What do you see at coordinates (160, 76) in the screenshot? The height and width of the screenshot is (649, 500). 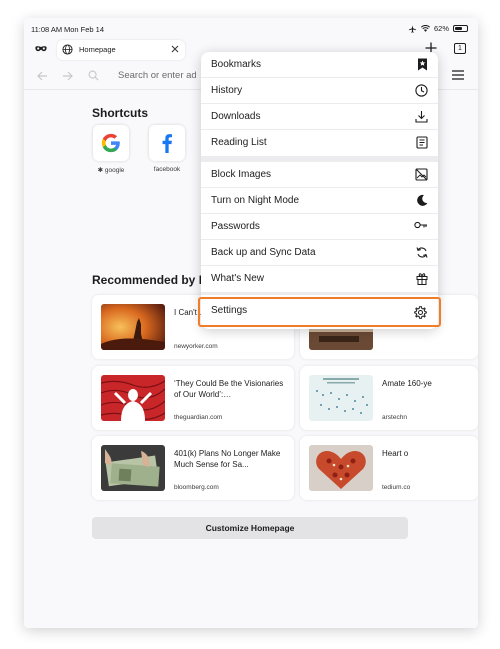 I see `url-input: Search or enter ad` at bounding box center [160, 76].